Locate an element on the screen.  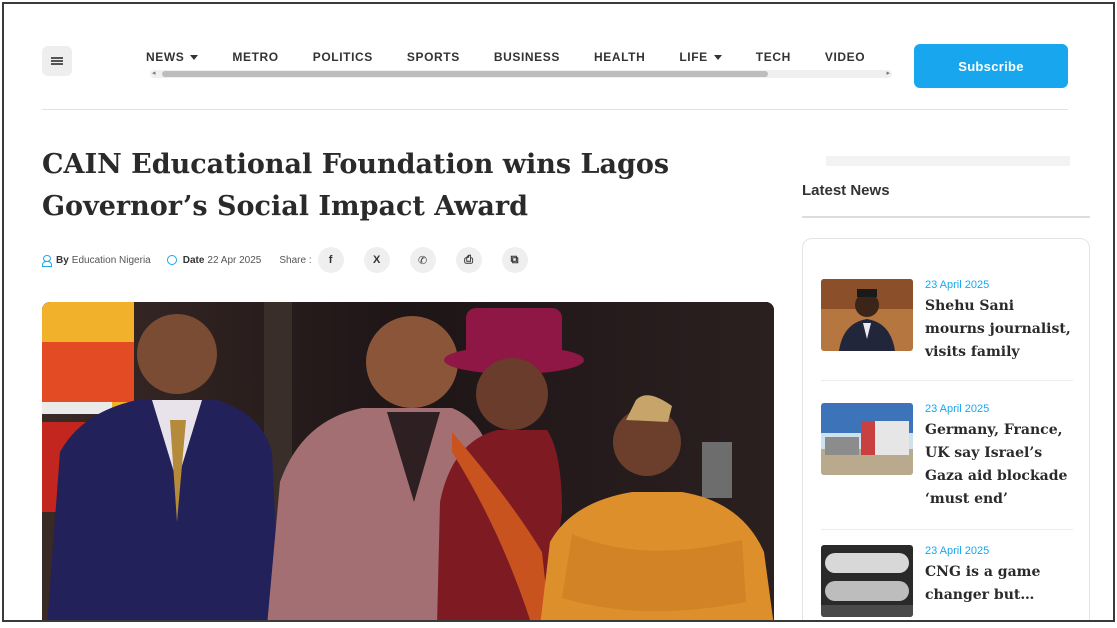
share-label: Share : is located at coordinates (295, 260).